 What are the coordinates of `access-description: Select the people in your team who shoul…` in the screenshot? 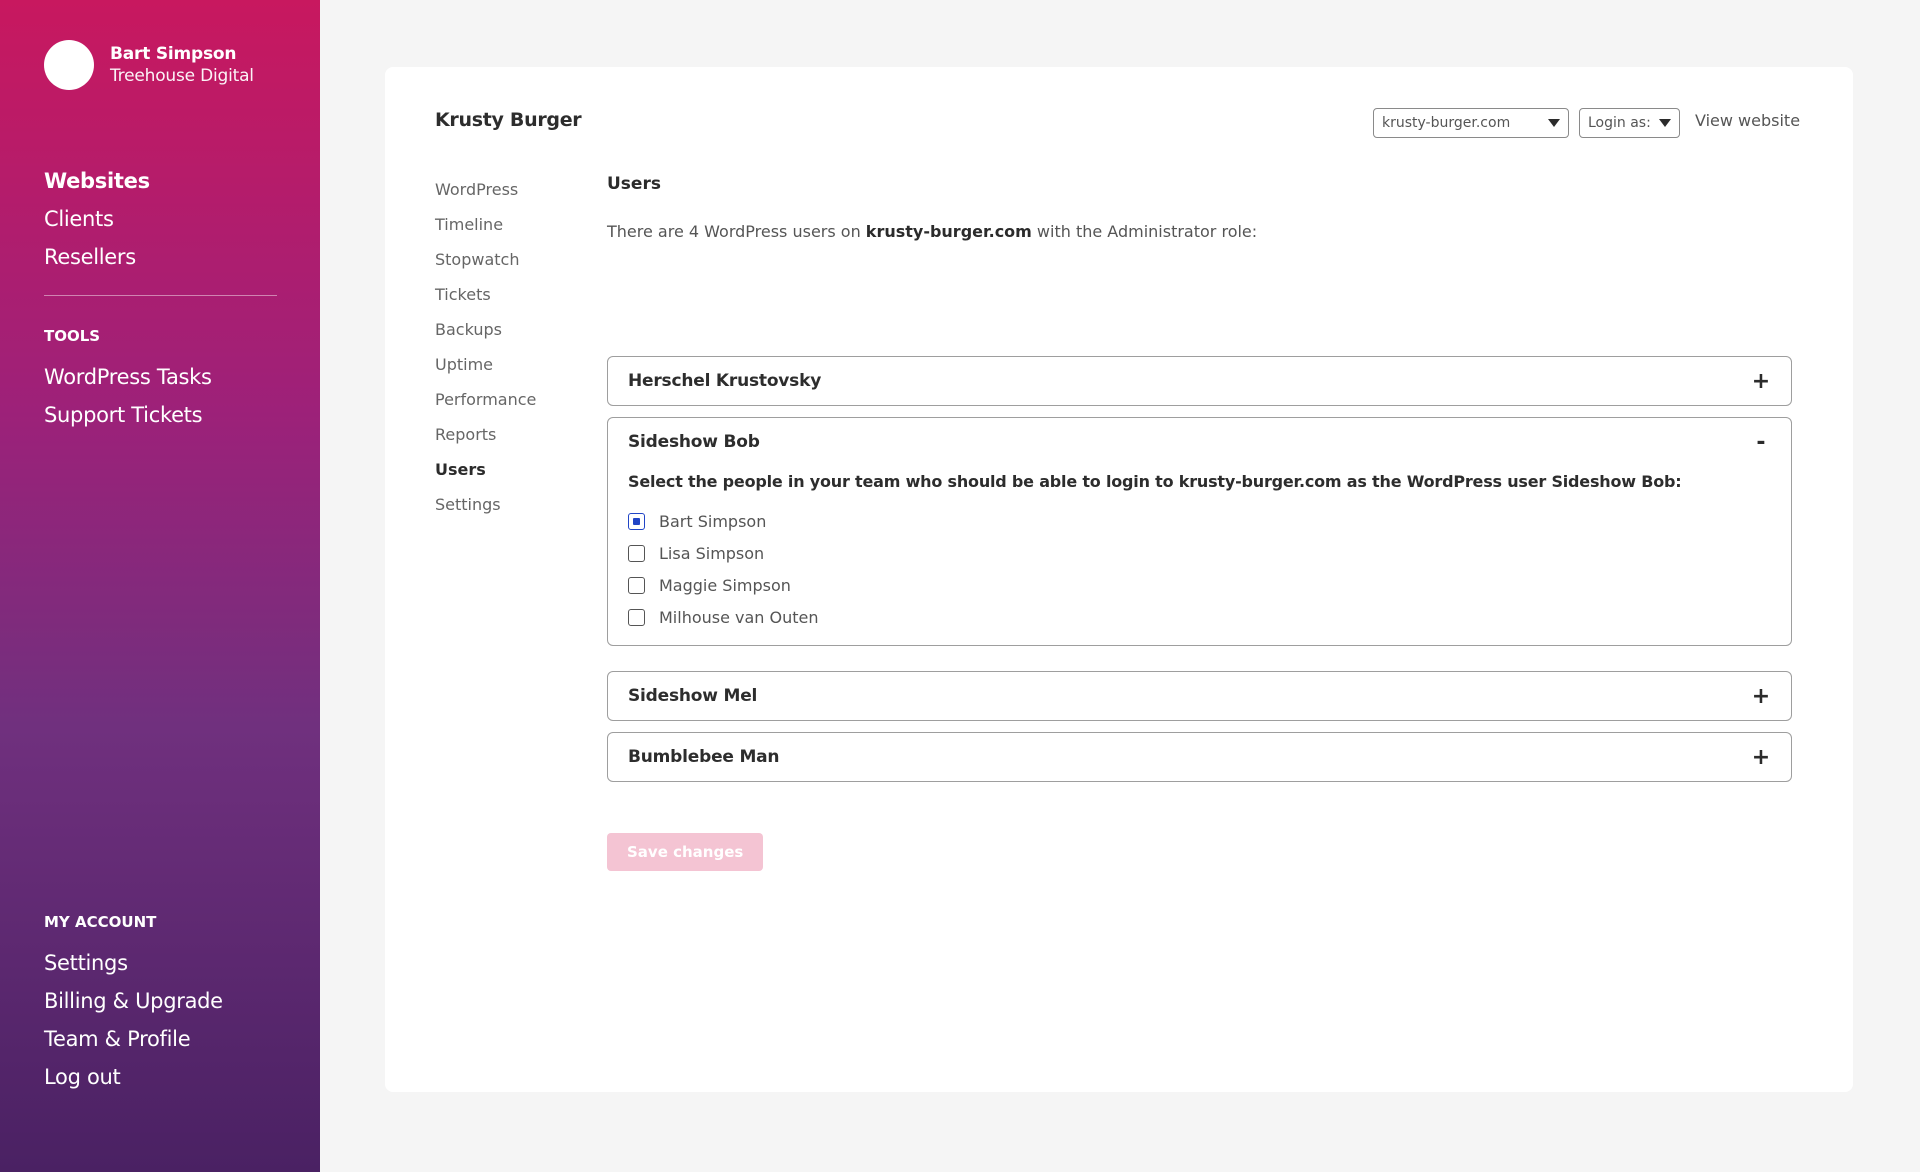 It's located at (1155, 481).